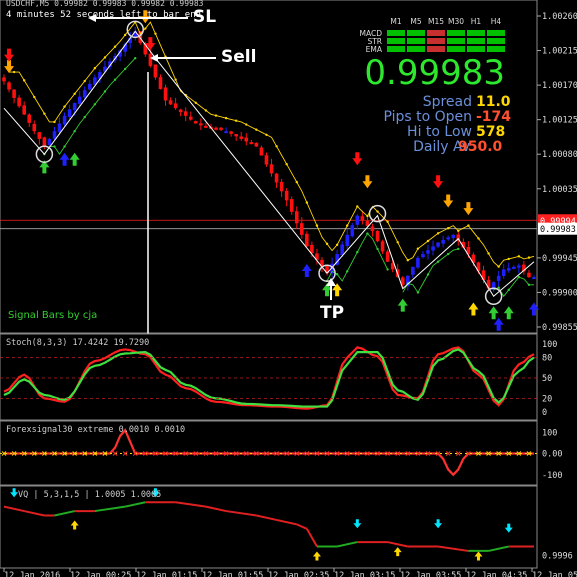 This screenshot has height=577, width=577. What do you see at coordinates (547, 359) in the screenshot?
I see `stoch-tick-label: 80` at bounding box center [547, 359].